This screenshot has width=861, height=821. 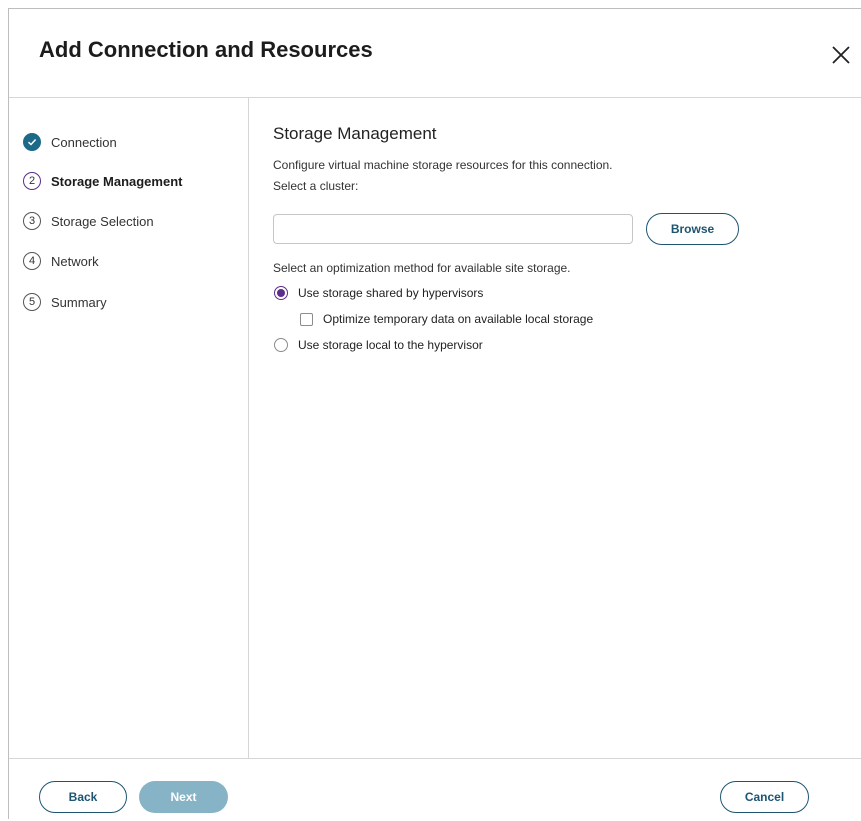 I want to click on step-label: Network, so click(x=75, y=261).